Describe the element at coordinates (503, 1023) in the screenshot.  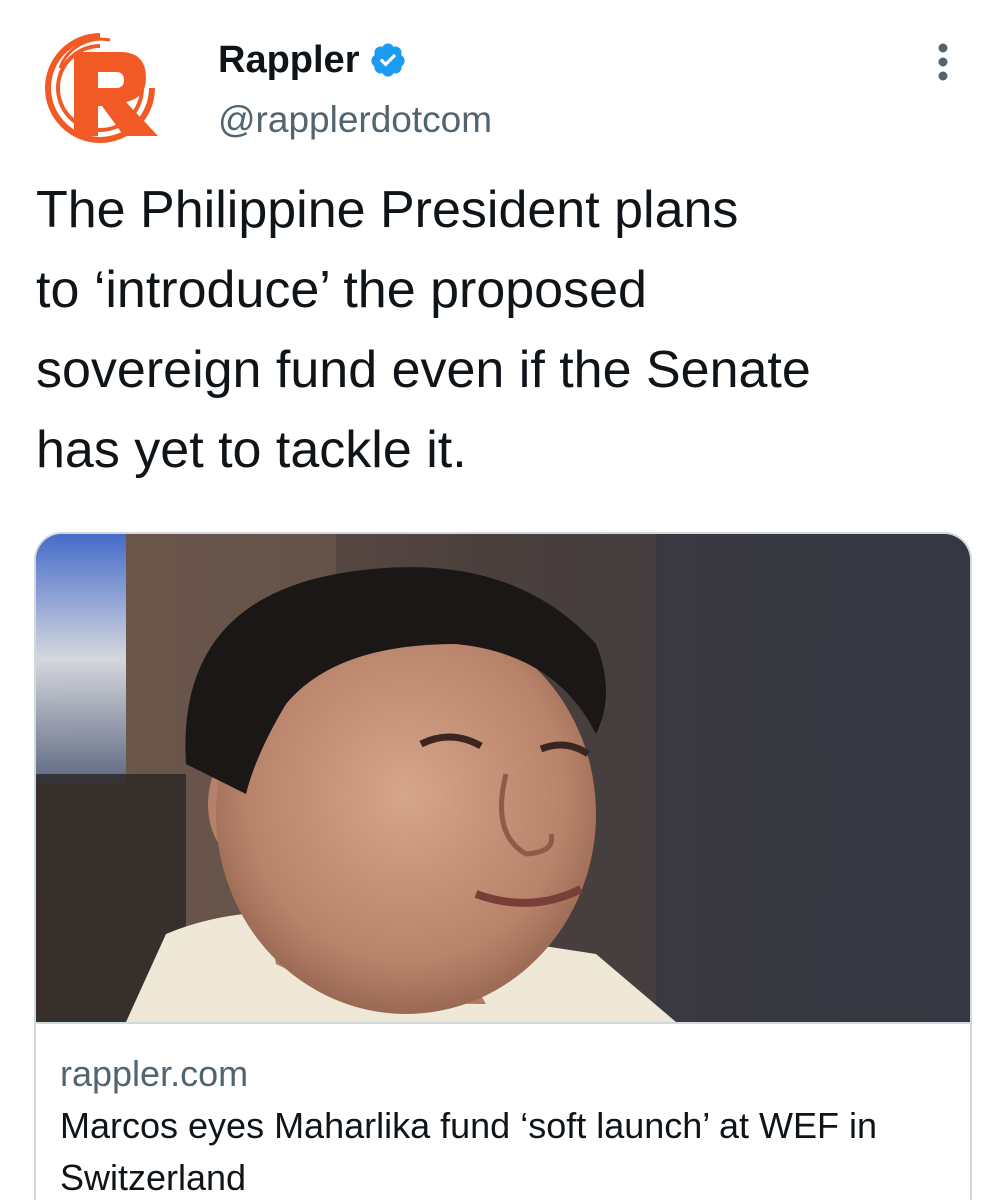
I see `card-divider` at that location.